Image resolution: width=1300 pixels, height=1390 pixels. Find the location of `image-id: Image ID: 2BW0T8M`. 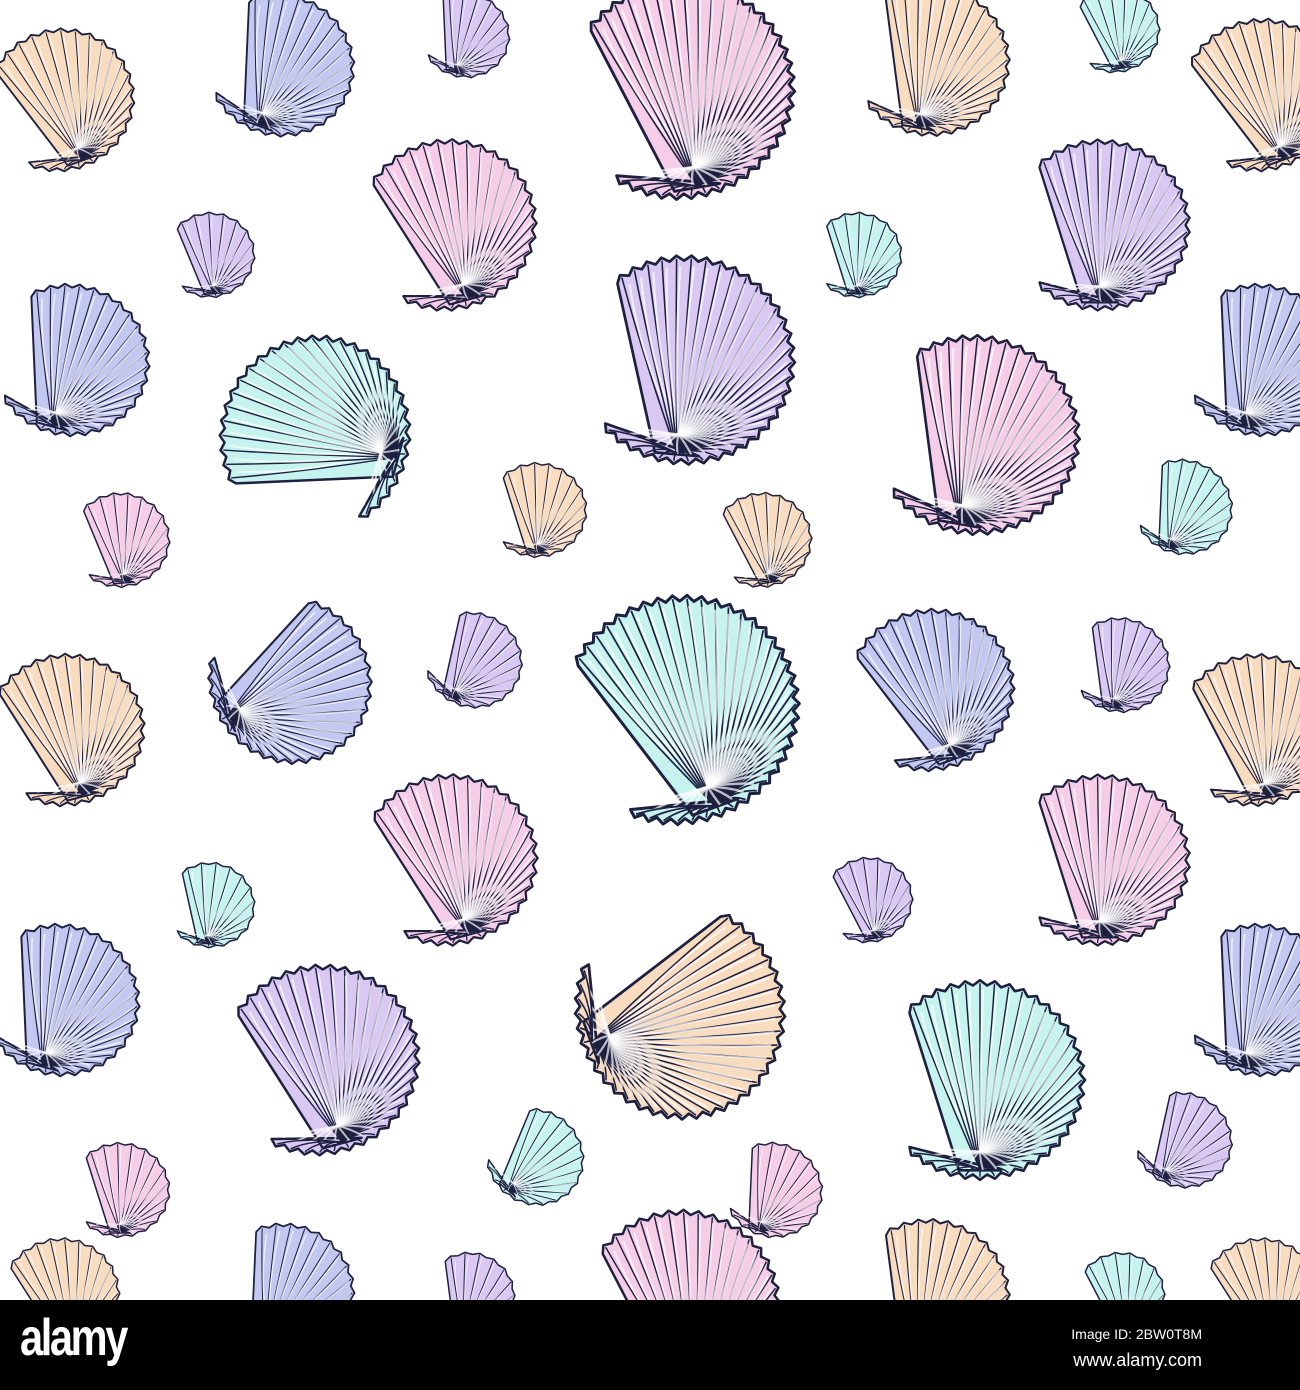

image-id: Image ID: 2BW0T8M is located at coordinates (1136, 1334).